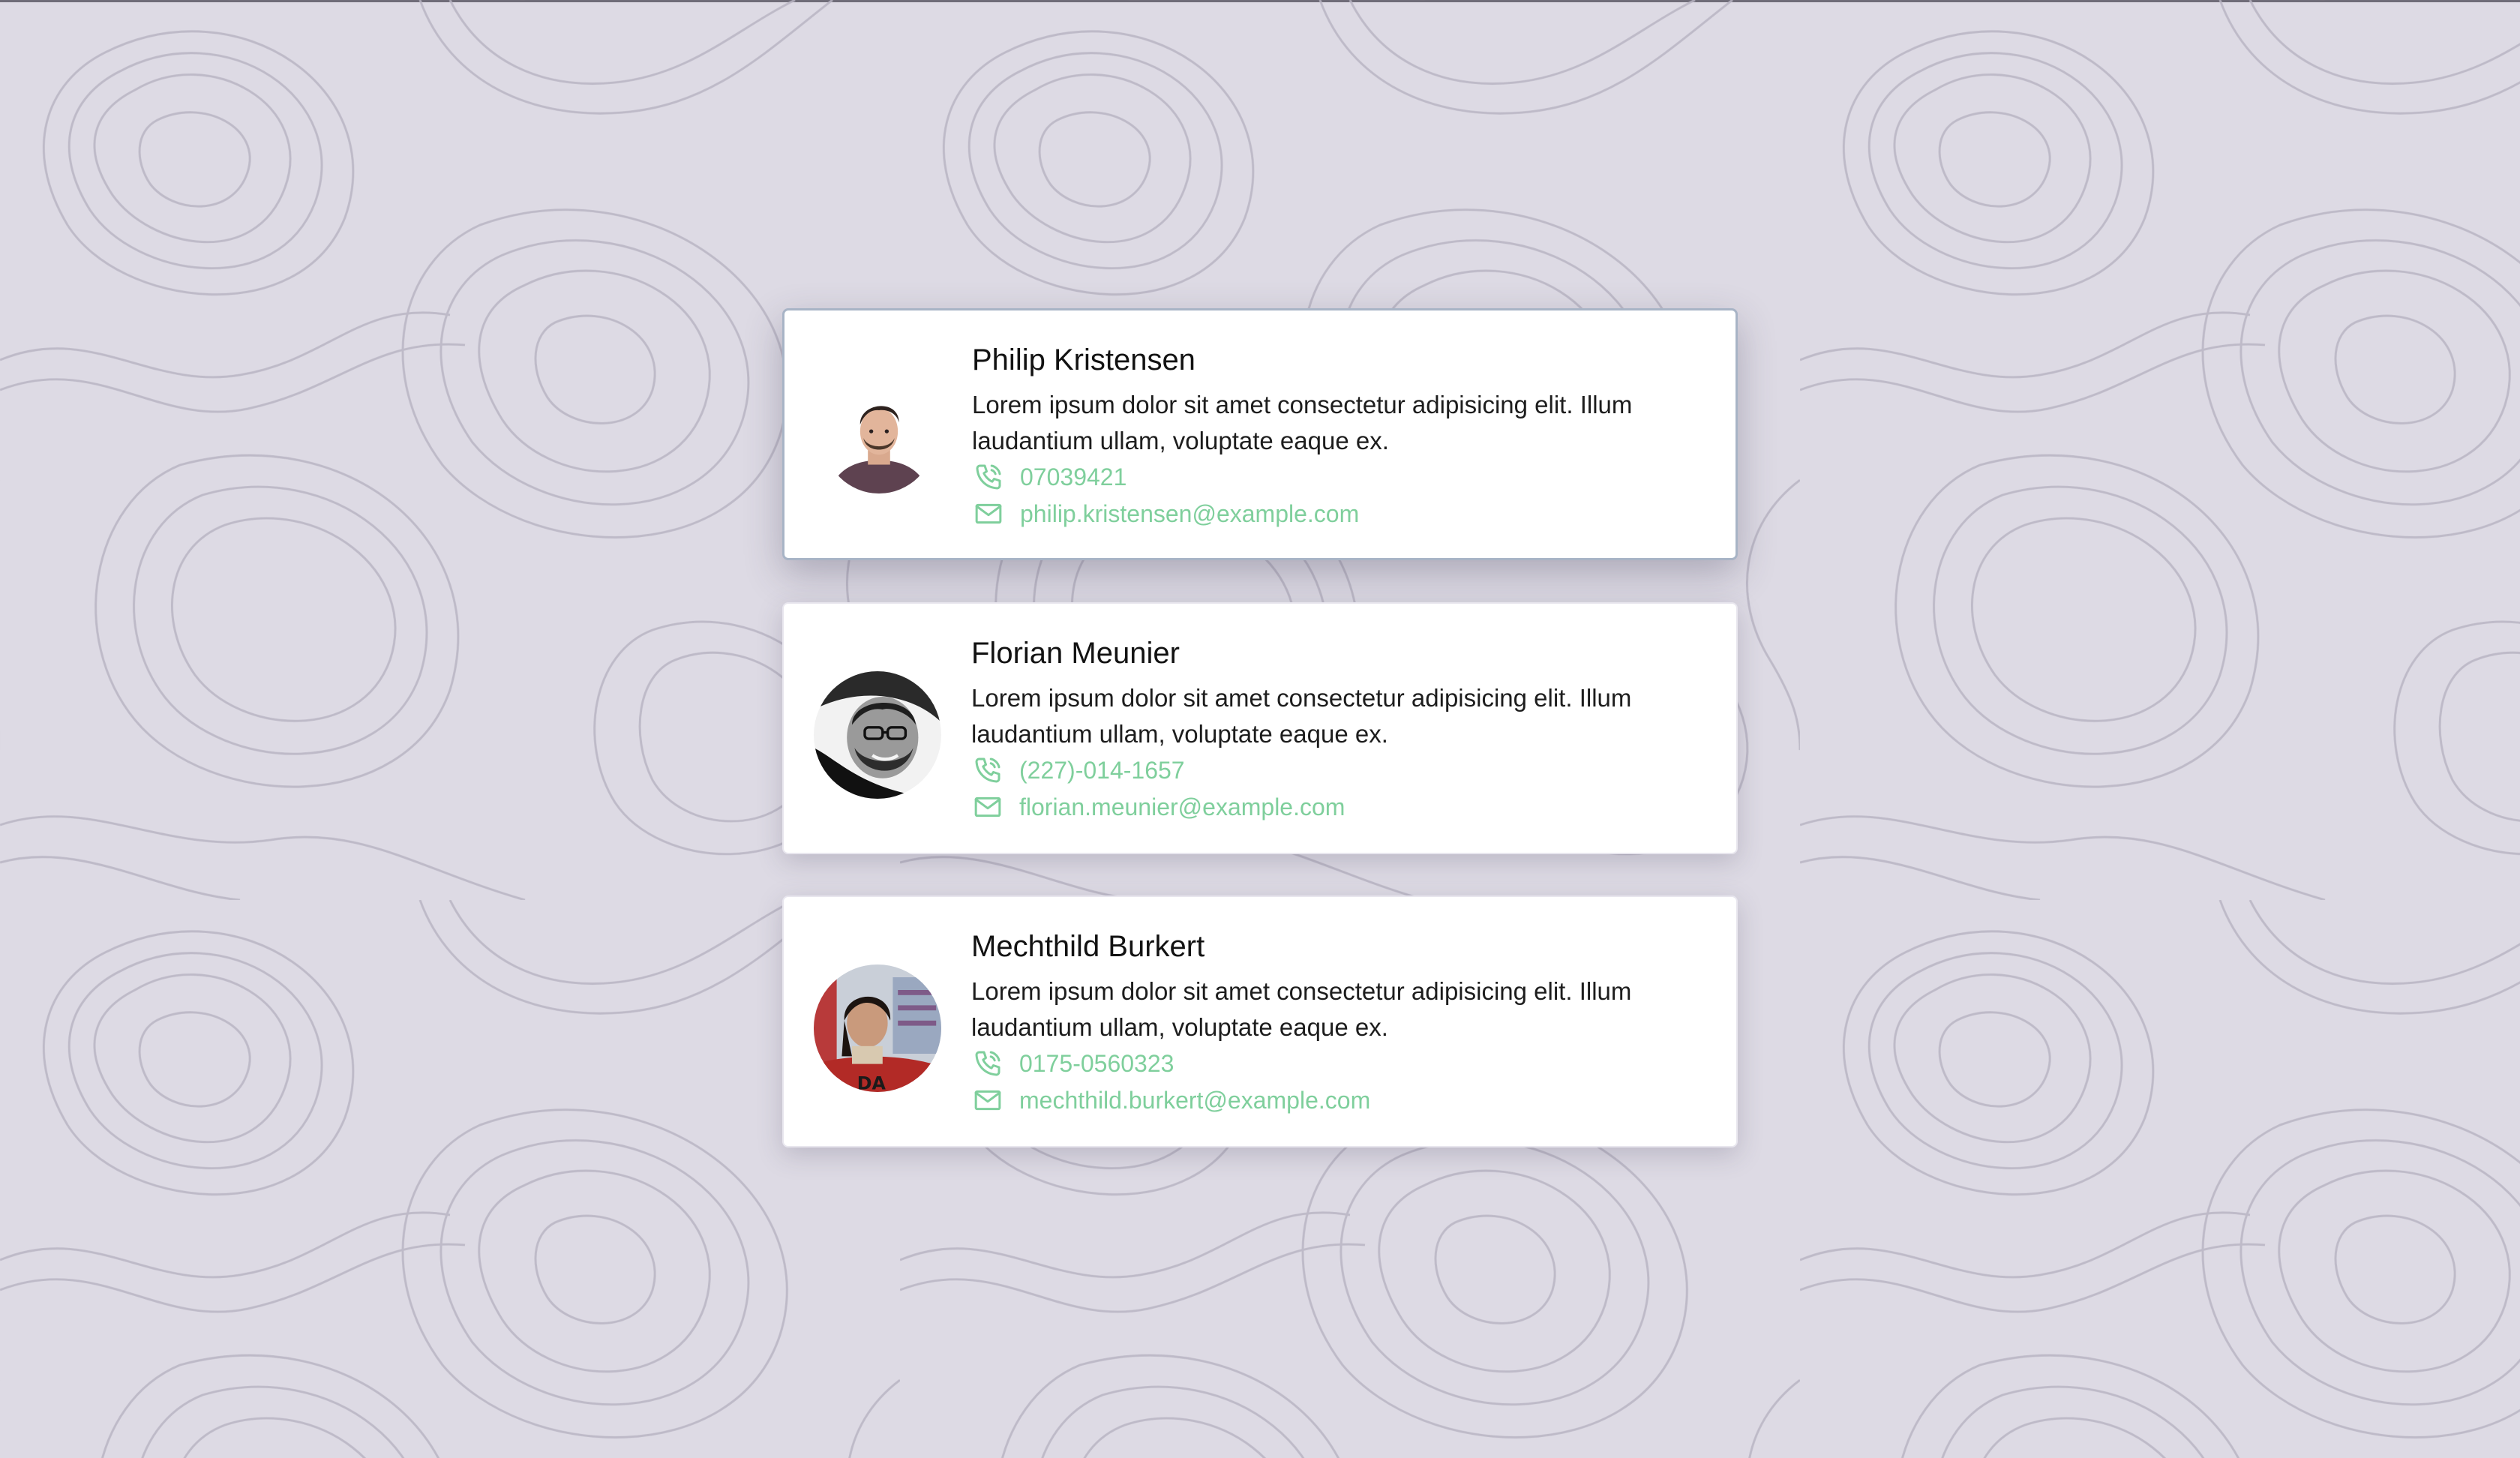  I want to click on email-address: florian.meunier@example.com, so click(1182, 807).